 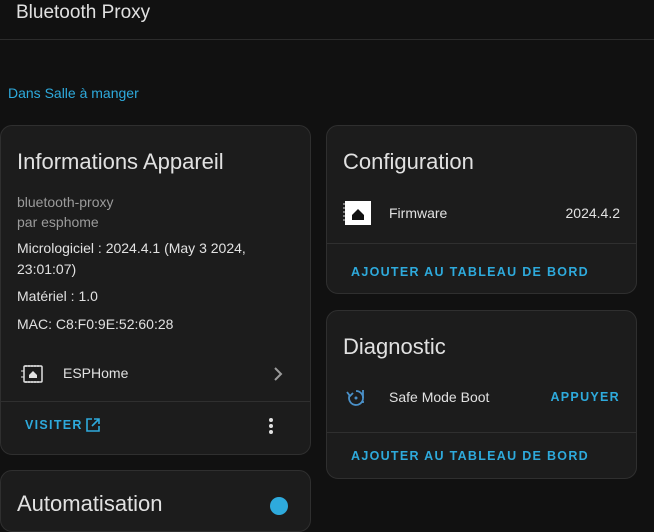 I want to click on visit-label: VISITER, so click(x=54, y=425).